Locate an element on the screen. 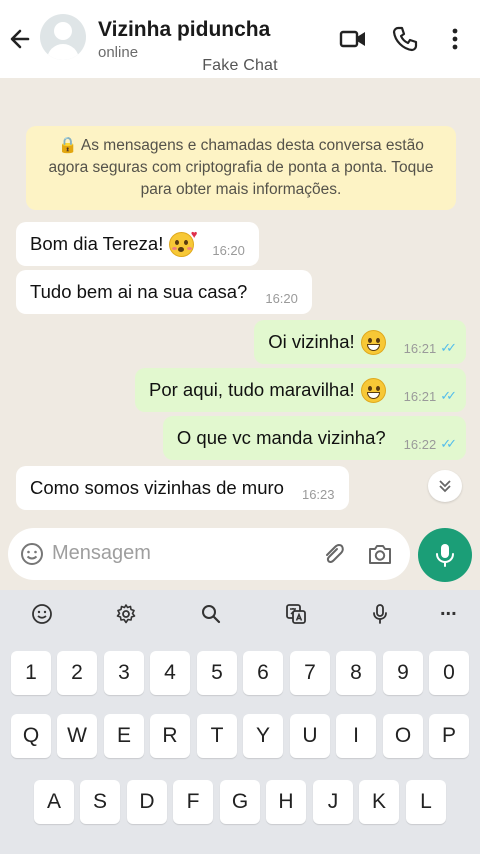 The width and height of the screenshot is (480, 854). back-arrow-icon is located at coordinates (21, 39).